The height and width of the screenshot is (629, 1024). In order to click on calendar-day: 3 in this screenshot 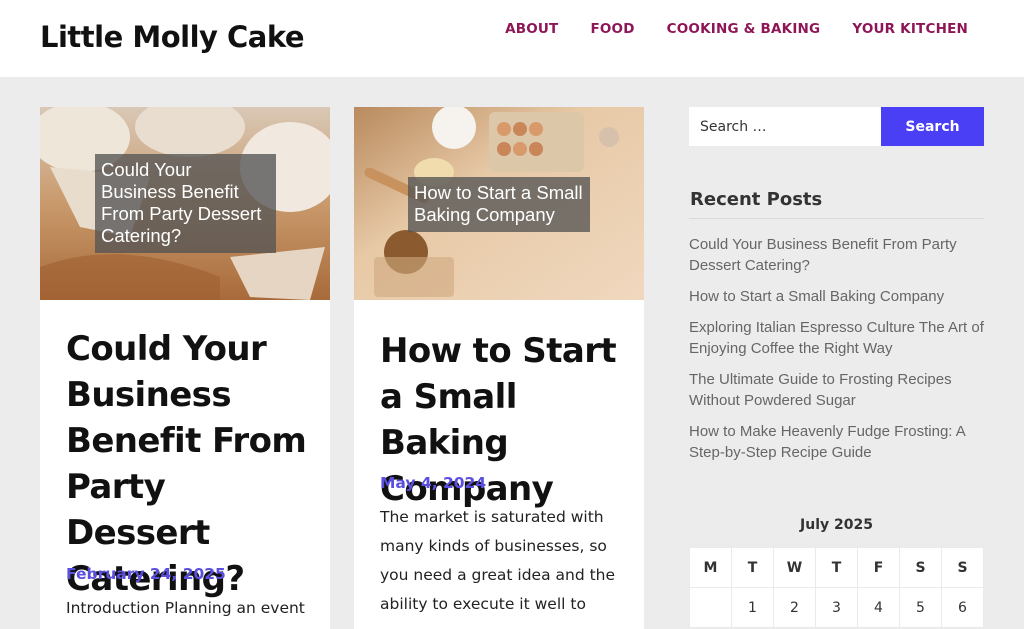, I will do `click(836, 607)`.